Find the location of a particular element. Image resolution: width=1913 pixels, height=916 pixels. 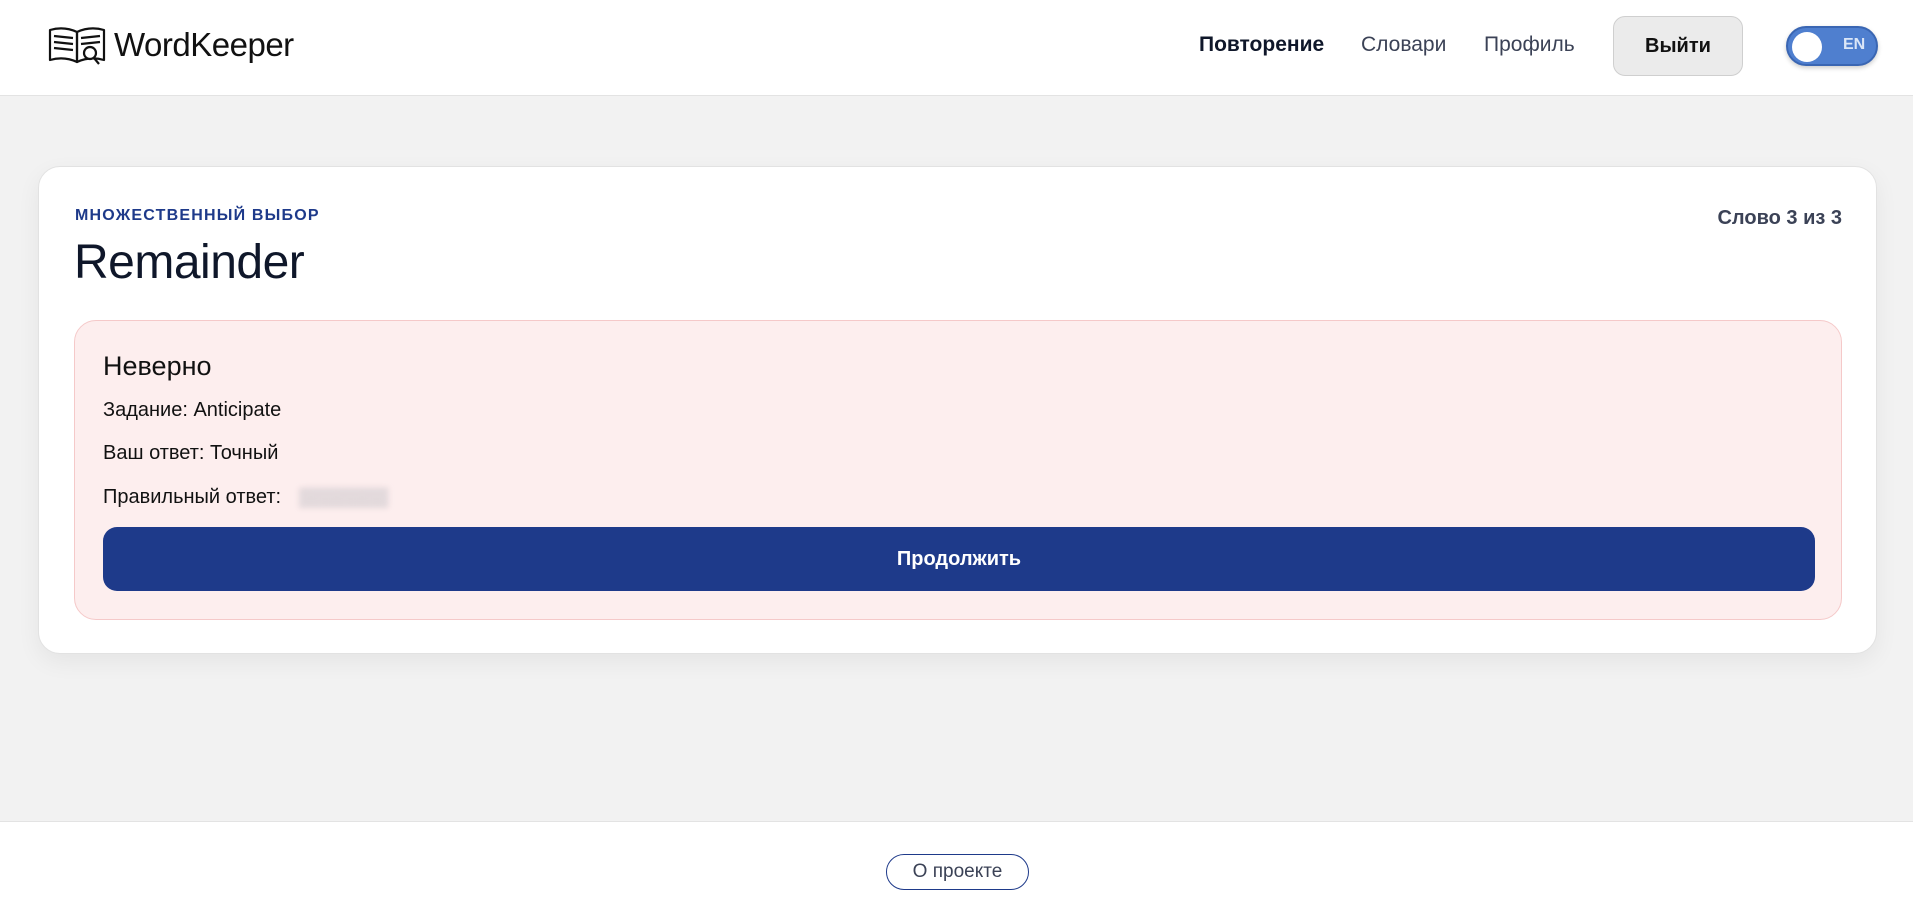

your-answer-line: Ваш ответ: Точный is located at coordinates (191, 453).